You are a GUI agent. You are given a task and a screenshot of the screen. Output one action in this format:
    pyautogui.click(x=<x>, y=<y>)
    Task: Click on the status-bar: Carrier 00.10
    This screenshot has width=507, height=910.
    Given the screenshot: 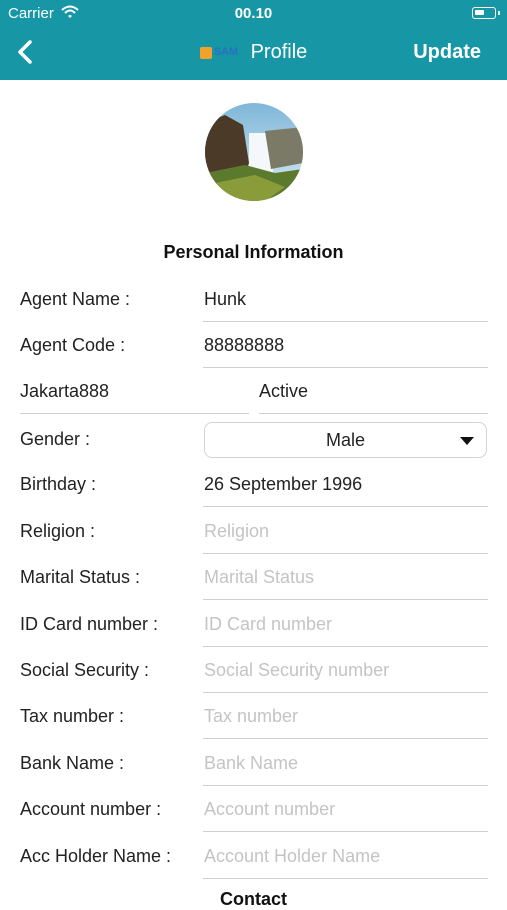 What is the action you would take?
    pyautogui.click(x=253, y=14)
    